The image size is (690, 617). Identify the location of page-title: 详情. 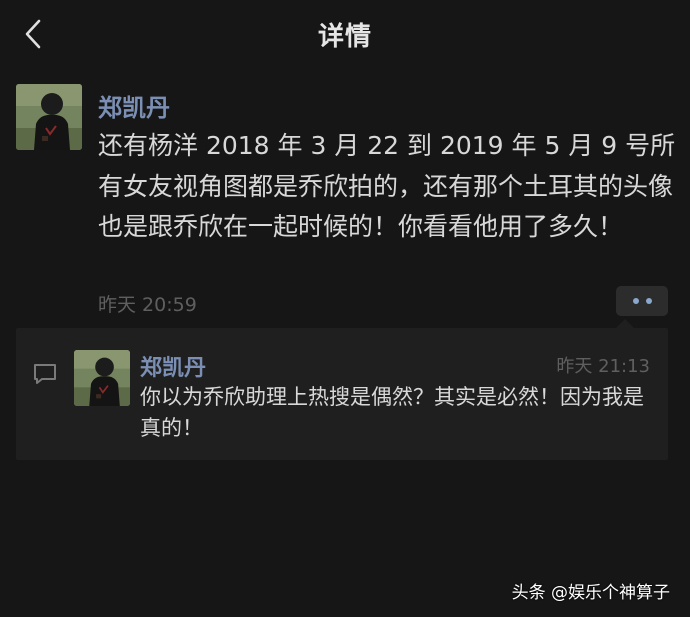
(344, 37).